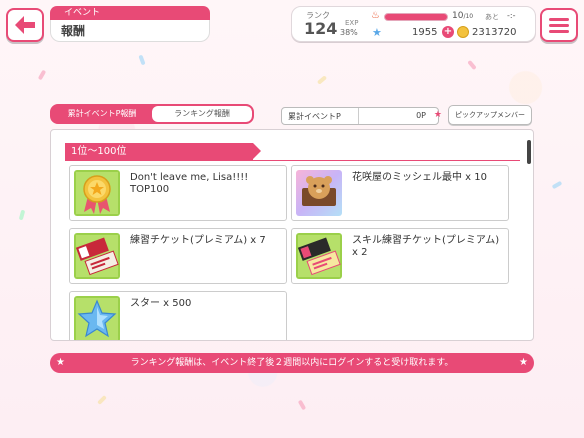  I want to click on page-category: イベント, so click(130, 13).